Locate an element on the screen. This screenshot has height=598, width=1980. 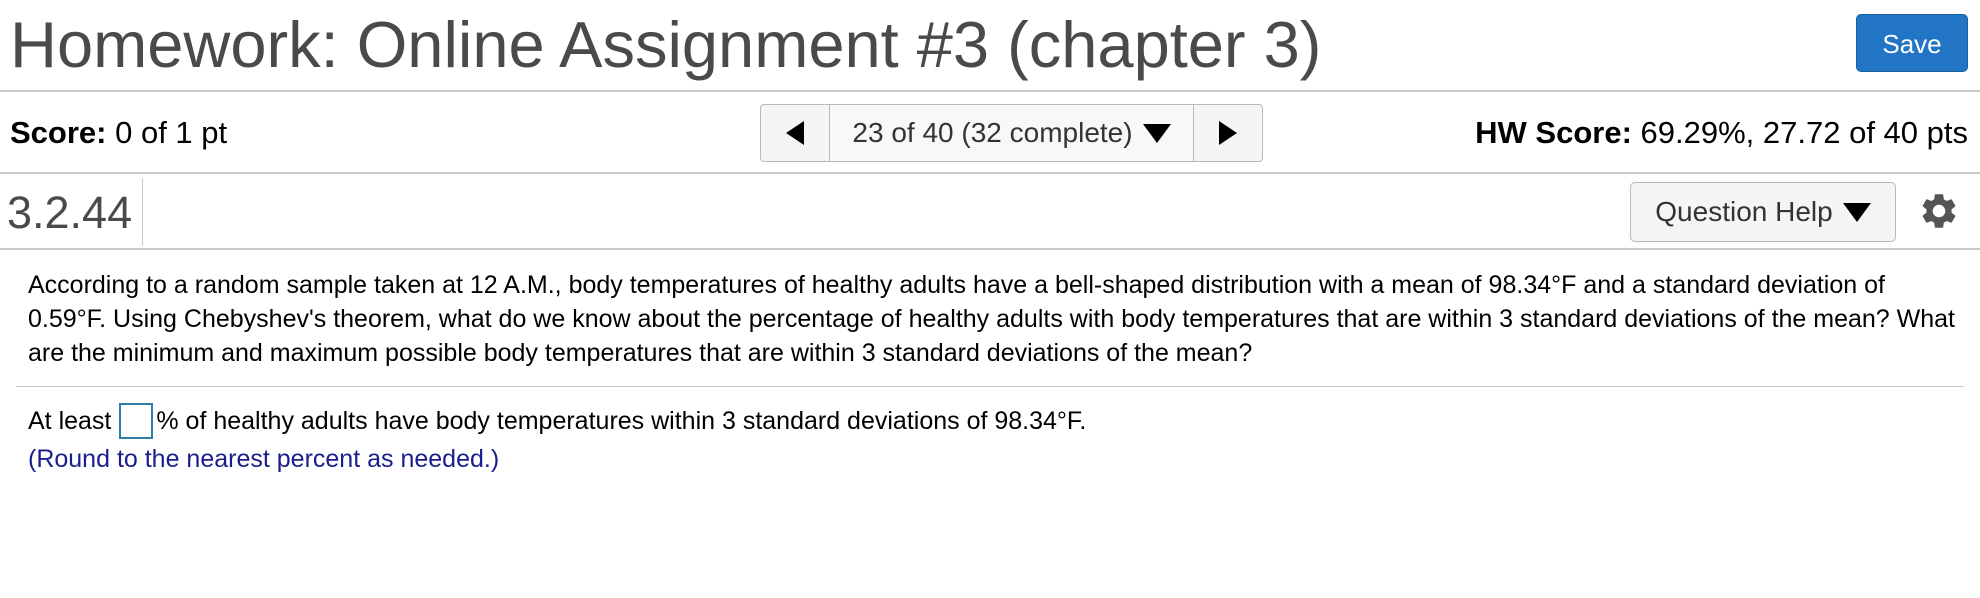
next-question-button is located at coordinates (1227, 133).